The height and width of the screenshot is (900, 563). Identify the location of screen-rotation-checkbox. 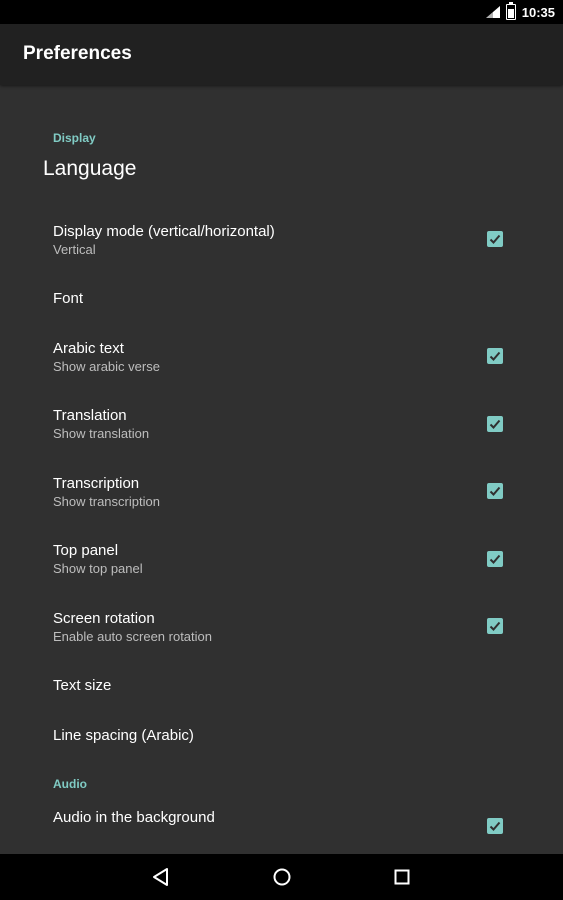
(495, 626).